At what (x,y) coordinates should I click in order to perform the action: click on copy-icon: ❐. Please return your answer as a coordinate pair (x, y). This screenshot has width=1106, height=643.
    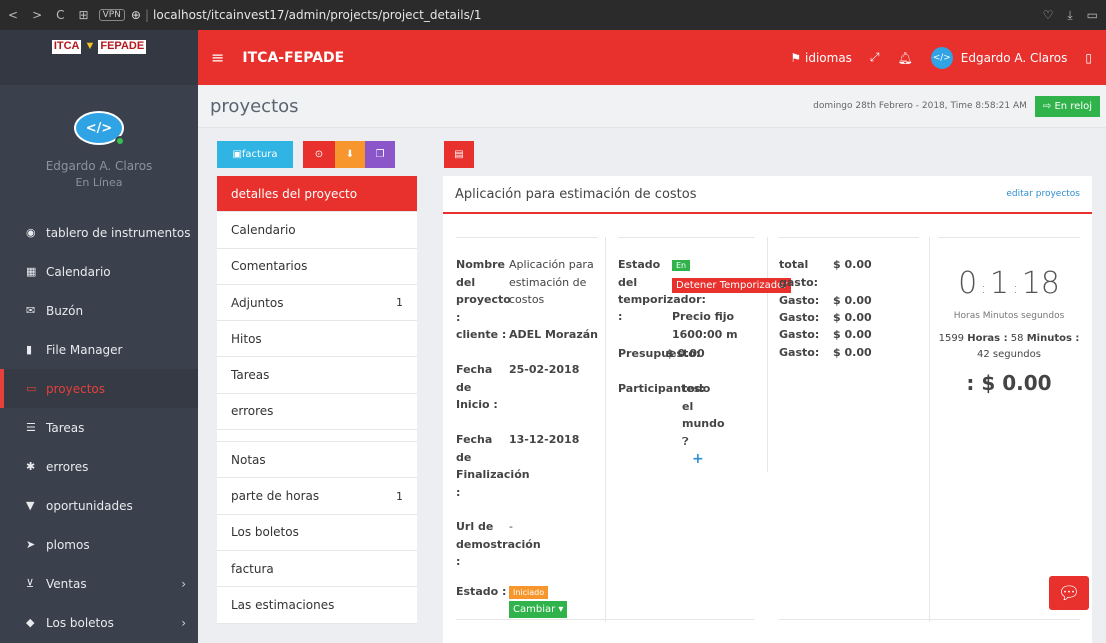
    Looking at the image, I should click on (380, 154).